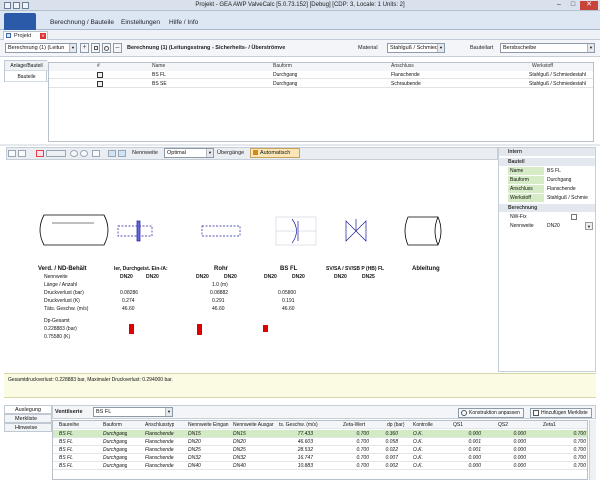  What do you see at coordinates (7, 5) in the screenshot?
I see `save-icon` at bounding box center [7, 5].